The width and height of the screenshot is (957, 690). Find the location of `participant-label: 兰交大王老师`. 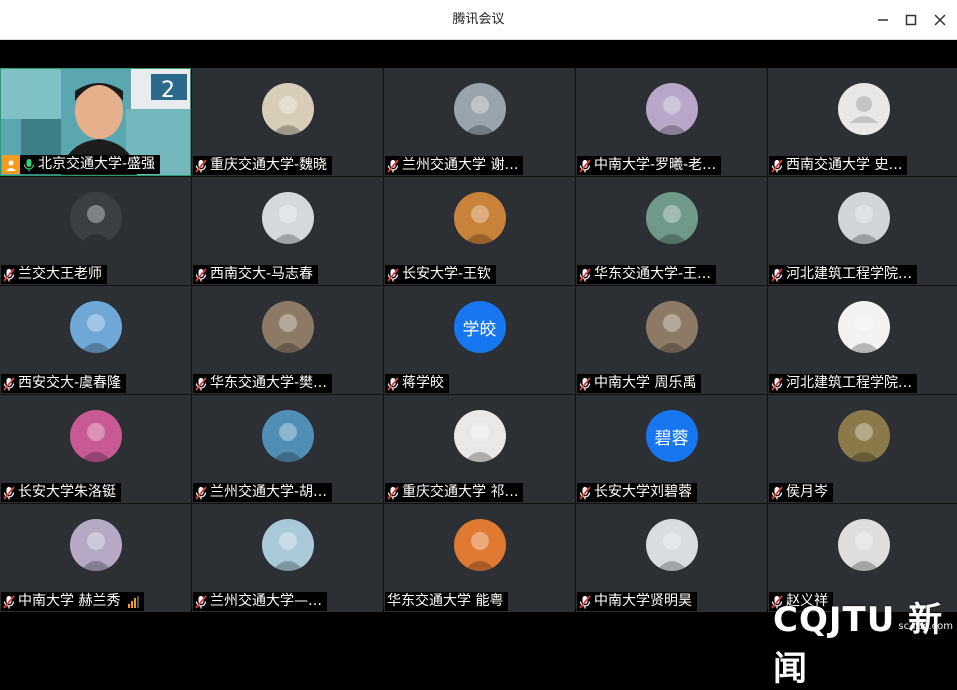

participant-label: 兰交大王老师 is located at coordinates (54, 274).